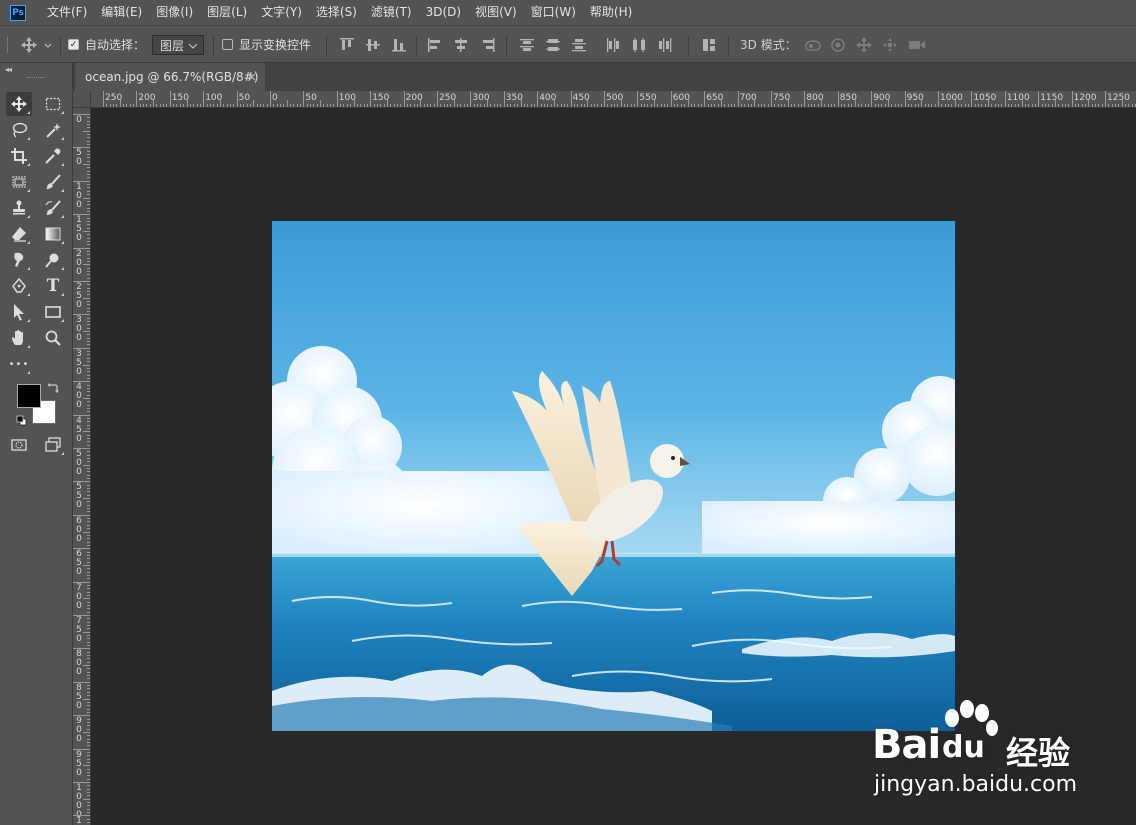 The height and width of the screenshot is (825, 1136). I want to click on clone-stamp-tool, so click(19, 208).